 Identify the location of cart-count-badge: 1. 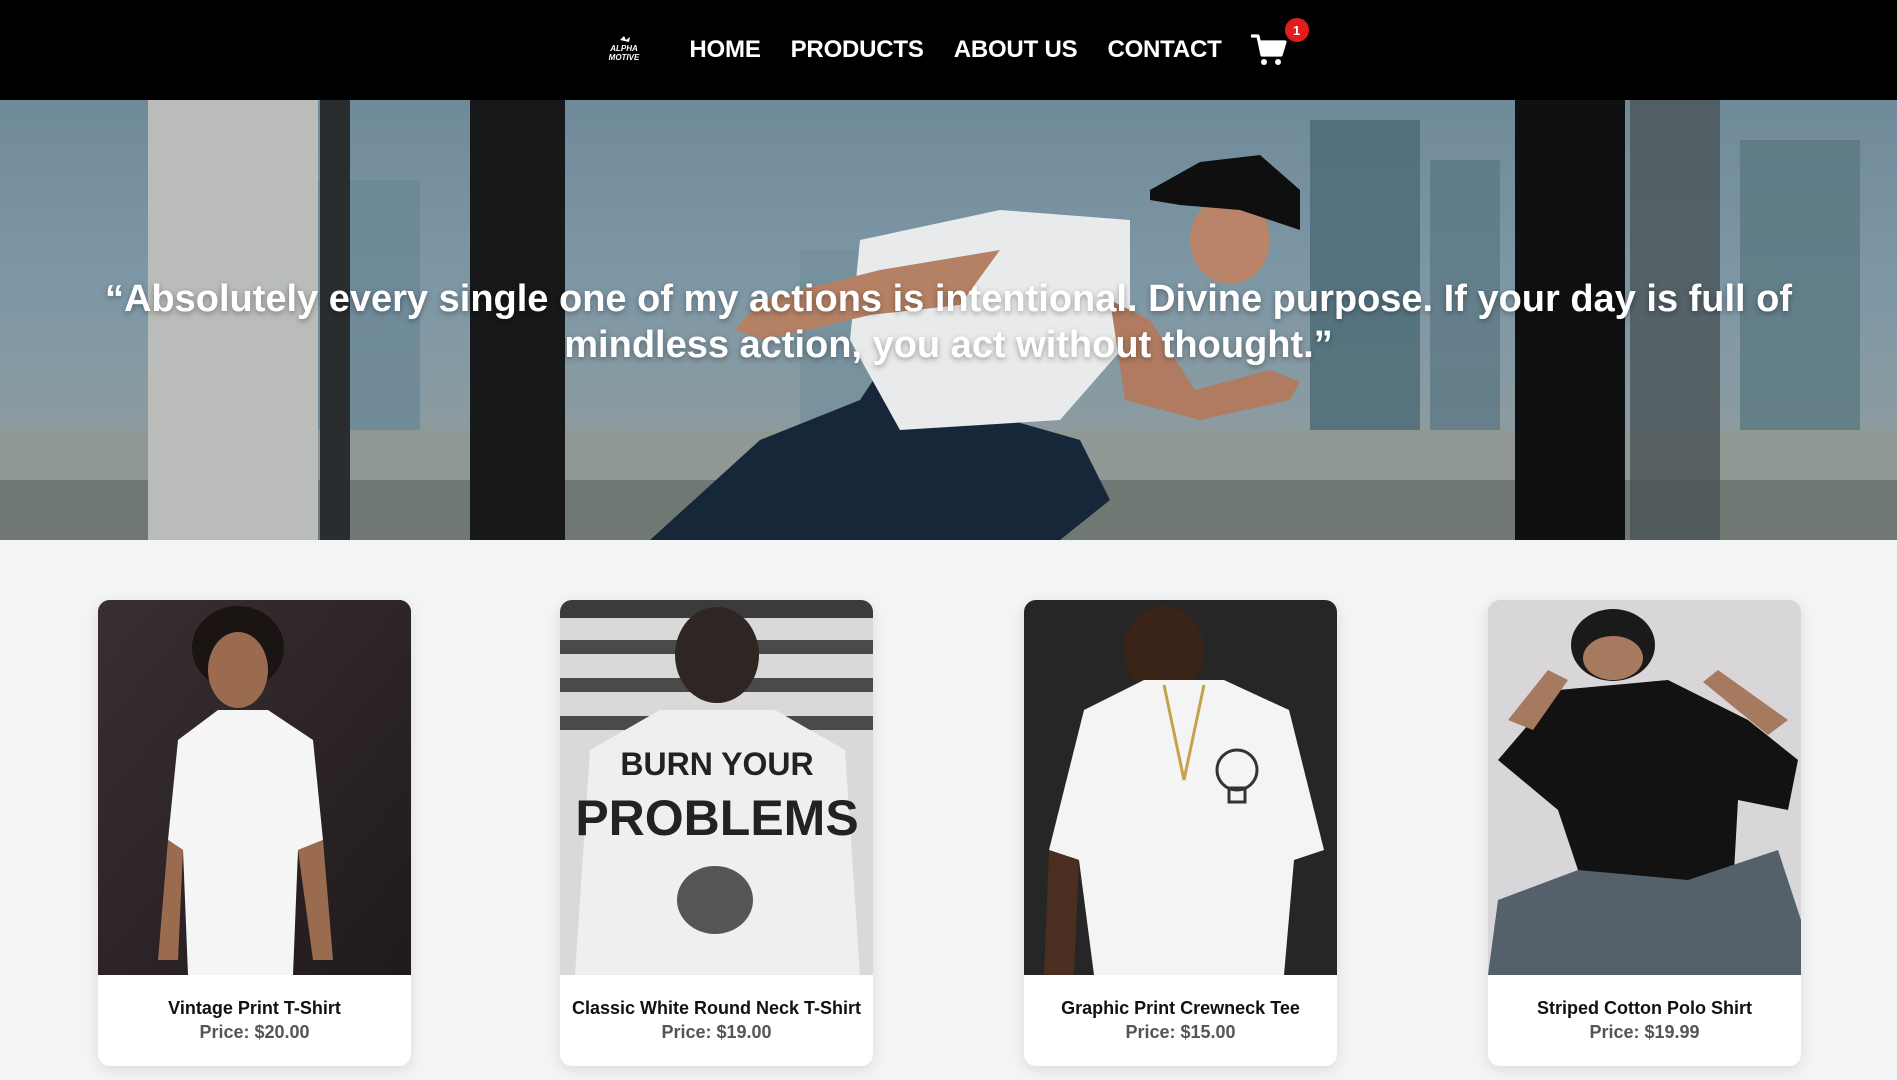
(1296, 30).